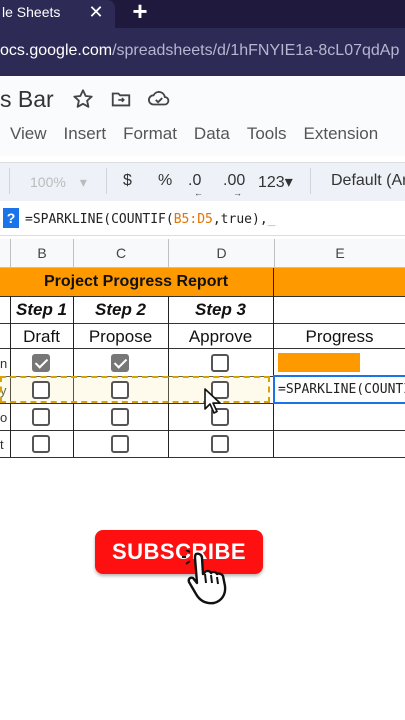  What do you see at coordinates (212, 401) in the screenshot?
I see `mouse-pointer-icon` at bounding box center [212, 401].